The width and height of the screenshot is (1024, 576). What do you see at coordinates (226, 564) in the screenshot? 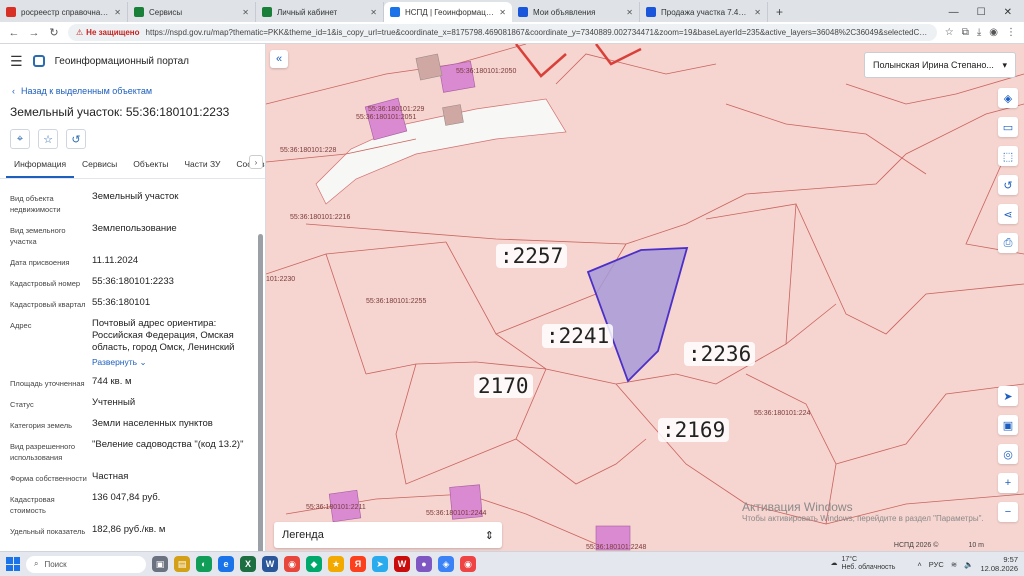
I see `edge-icon: e` at bounding box center [226, 564].